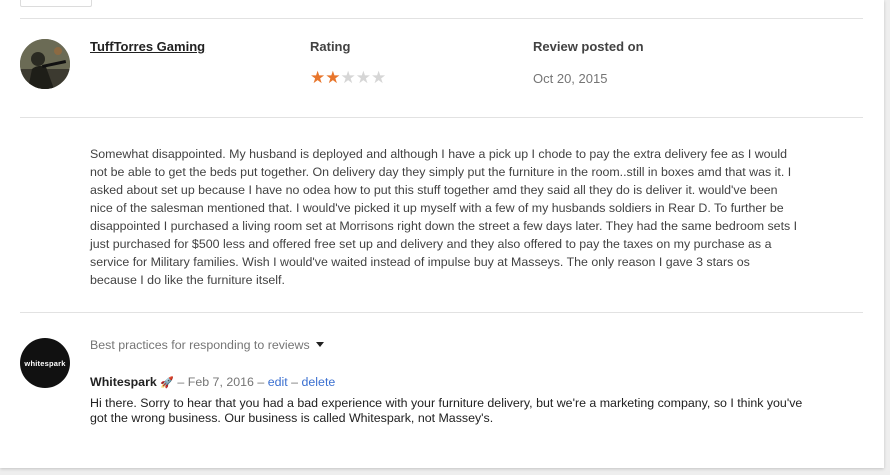 Image resolution: width=890 pixels, height=475 pixels. Describe the element at coordinates (588, 46) in the screenshot. I see `posted-header: Review posted on` at that location.